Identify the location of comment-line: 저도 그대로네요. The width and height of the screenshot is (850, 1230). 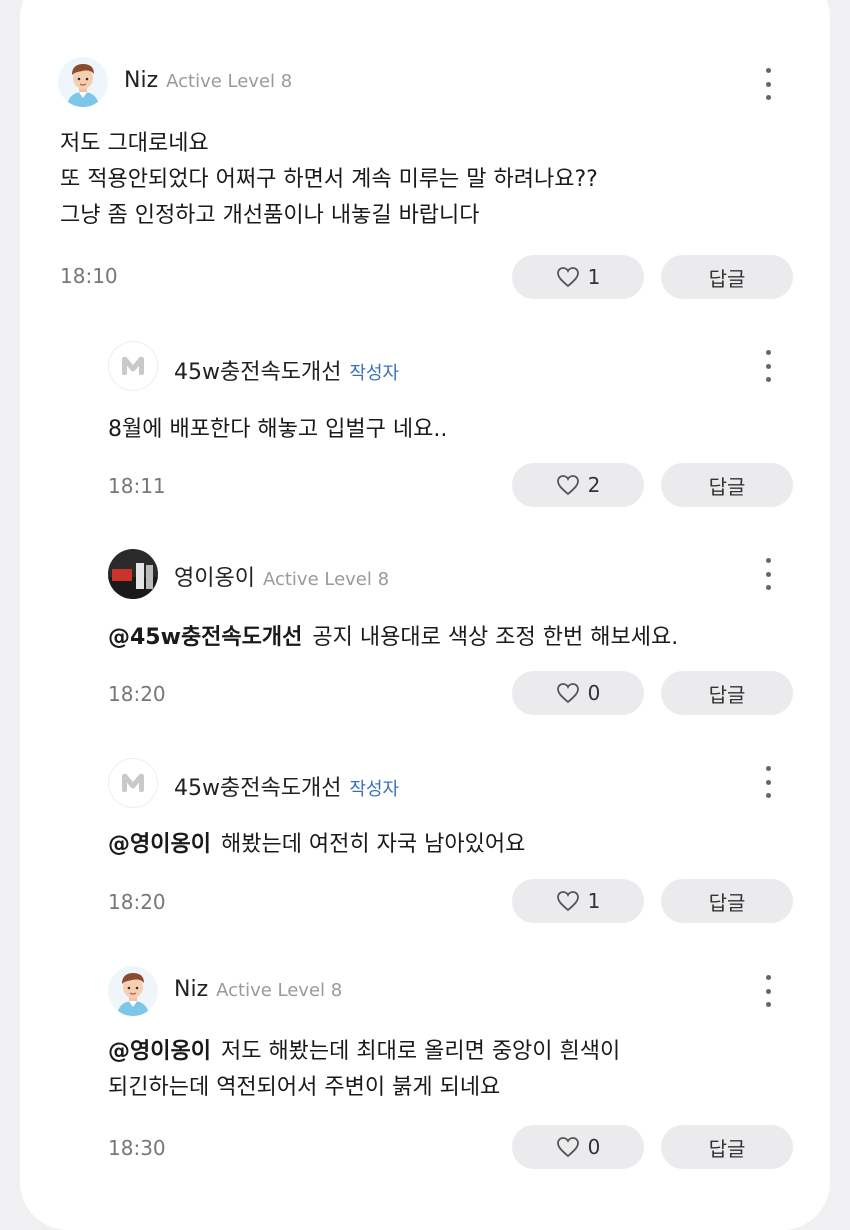
(134, 143).